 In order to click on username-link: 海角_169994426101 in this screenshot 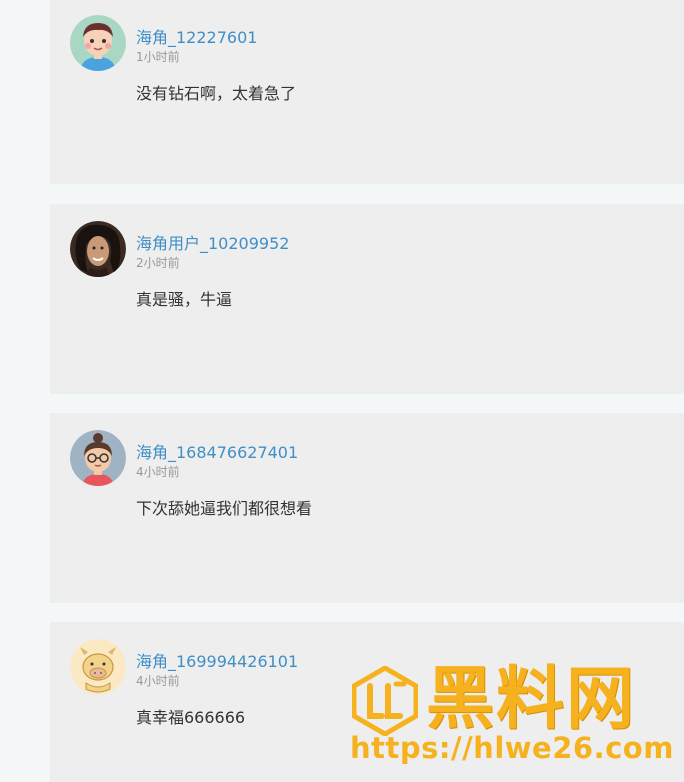, I will do `click(217, 660)`.